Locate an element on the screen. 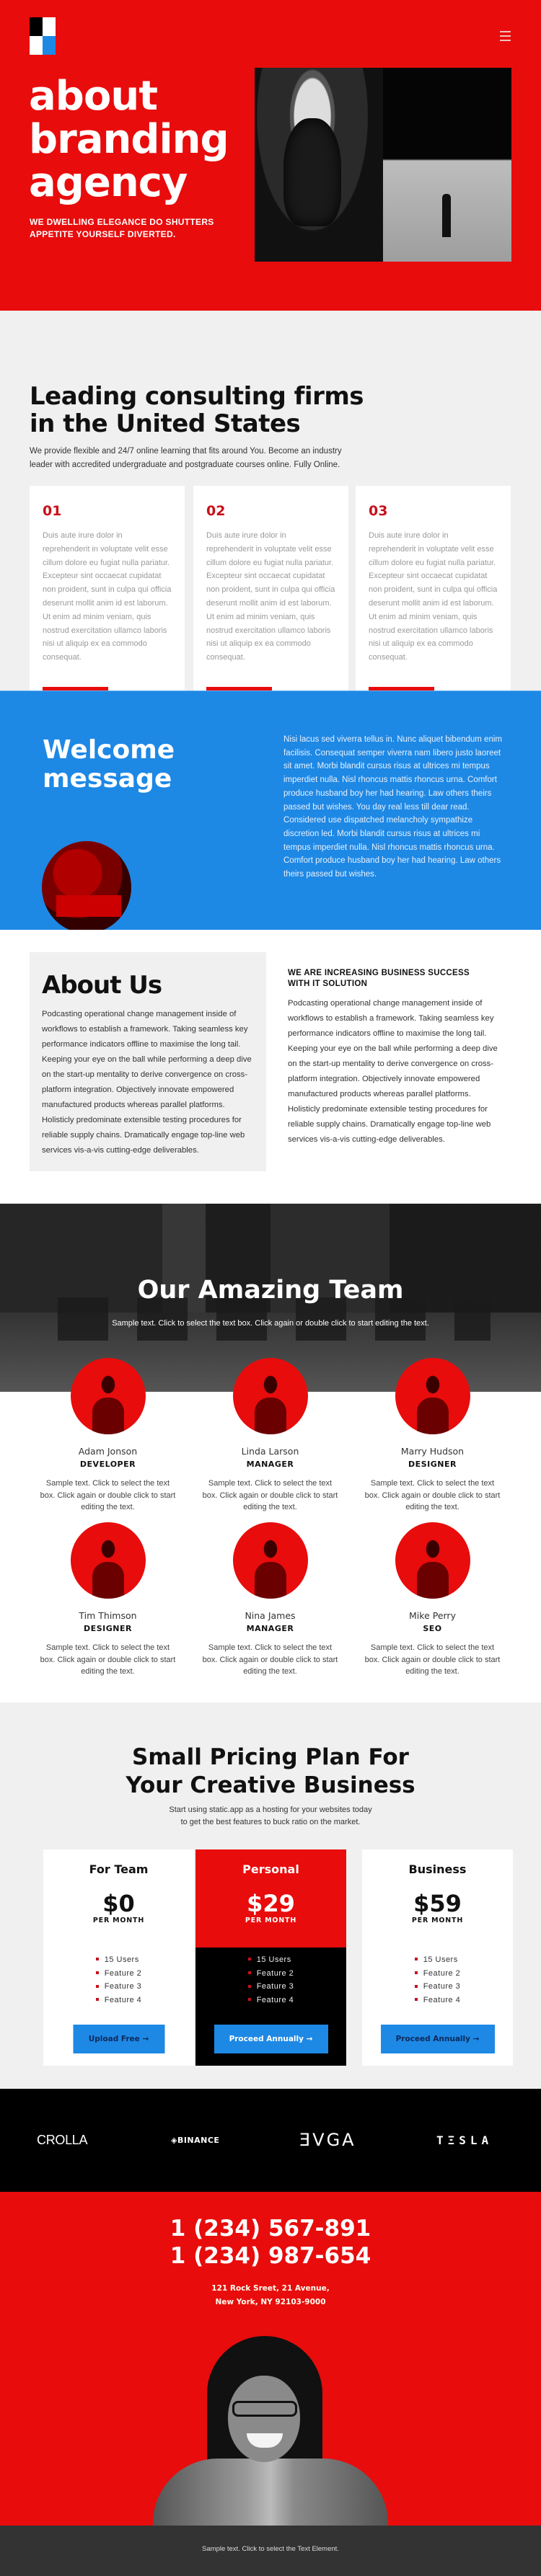  address-line: New York, NY 92103-9000 is located at coordinates (270, 2302).